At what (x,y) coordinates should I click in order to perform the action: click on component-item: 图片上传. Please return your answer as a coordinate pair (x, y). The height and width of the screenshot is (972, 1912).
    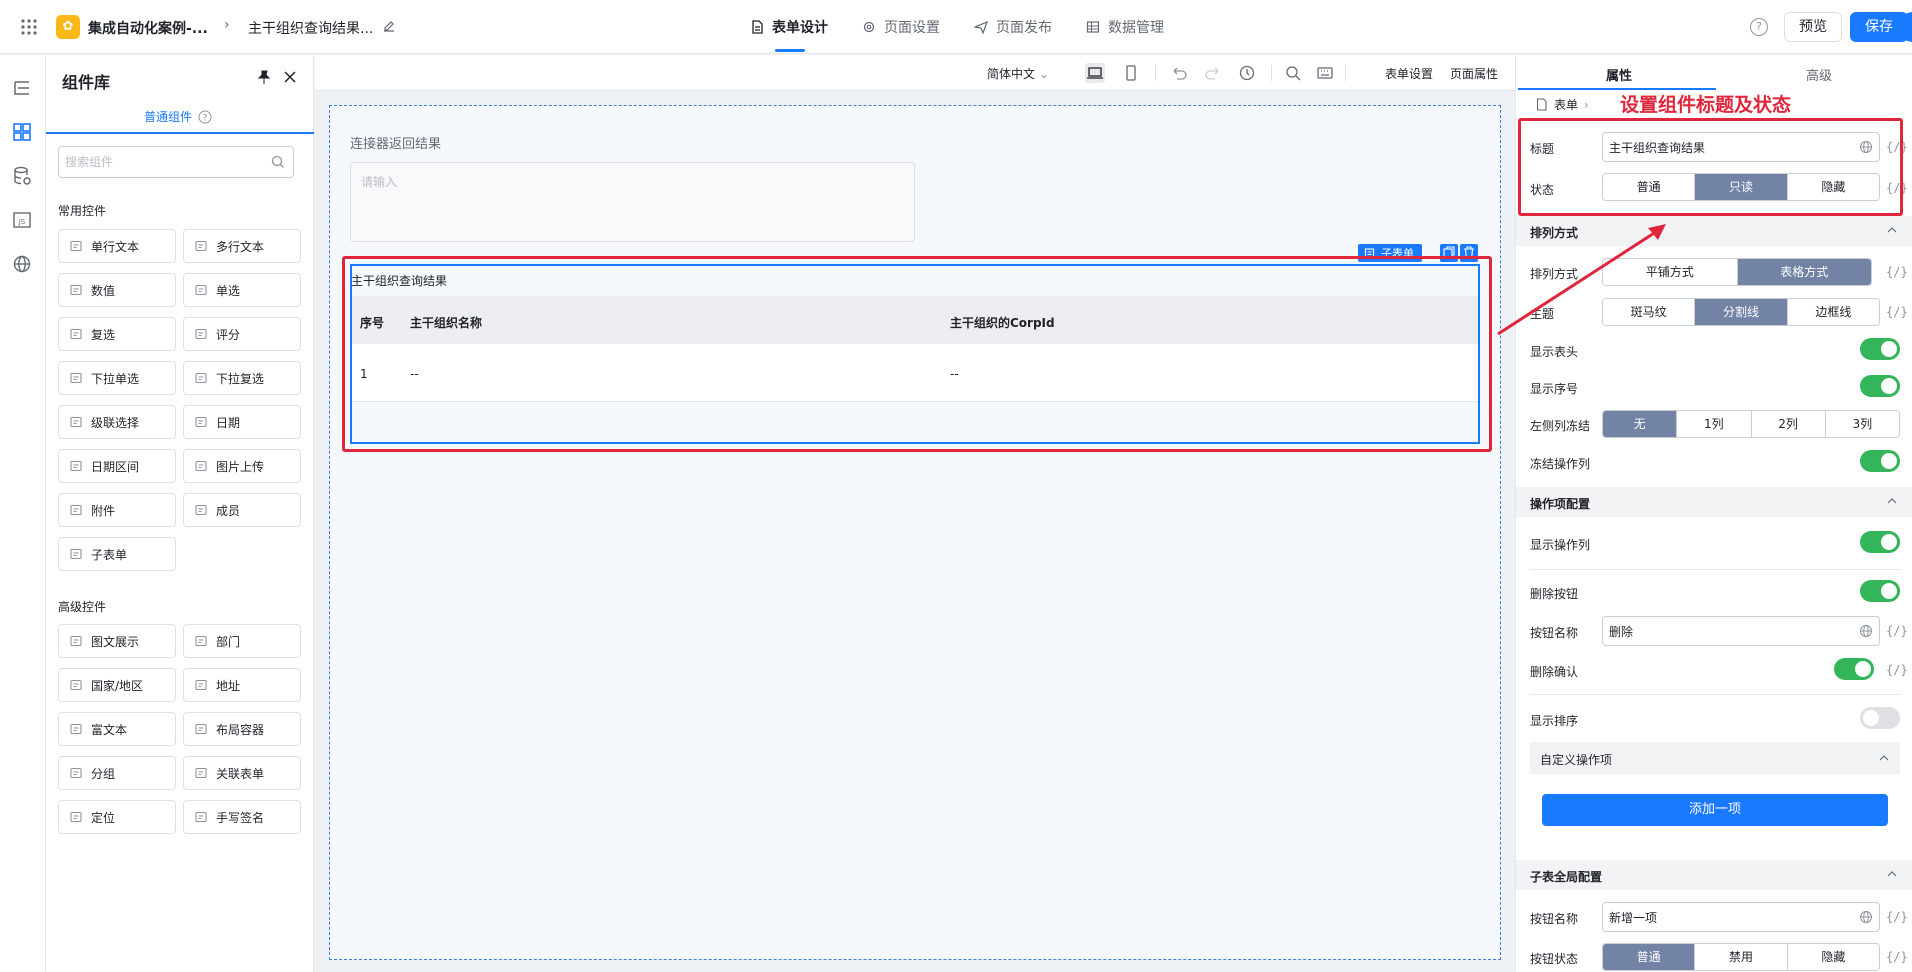
    Looking at the image, I should click on (242, 466).